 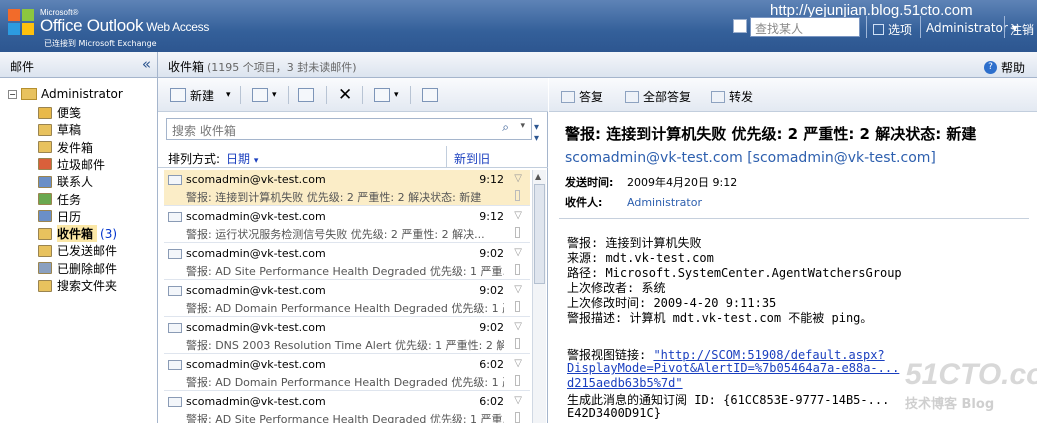 What do you see at coordinates (386, 95) in the screenshot?
I see `actions-button: ▾` at bounding box center [386, 95].